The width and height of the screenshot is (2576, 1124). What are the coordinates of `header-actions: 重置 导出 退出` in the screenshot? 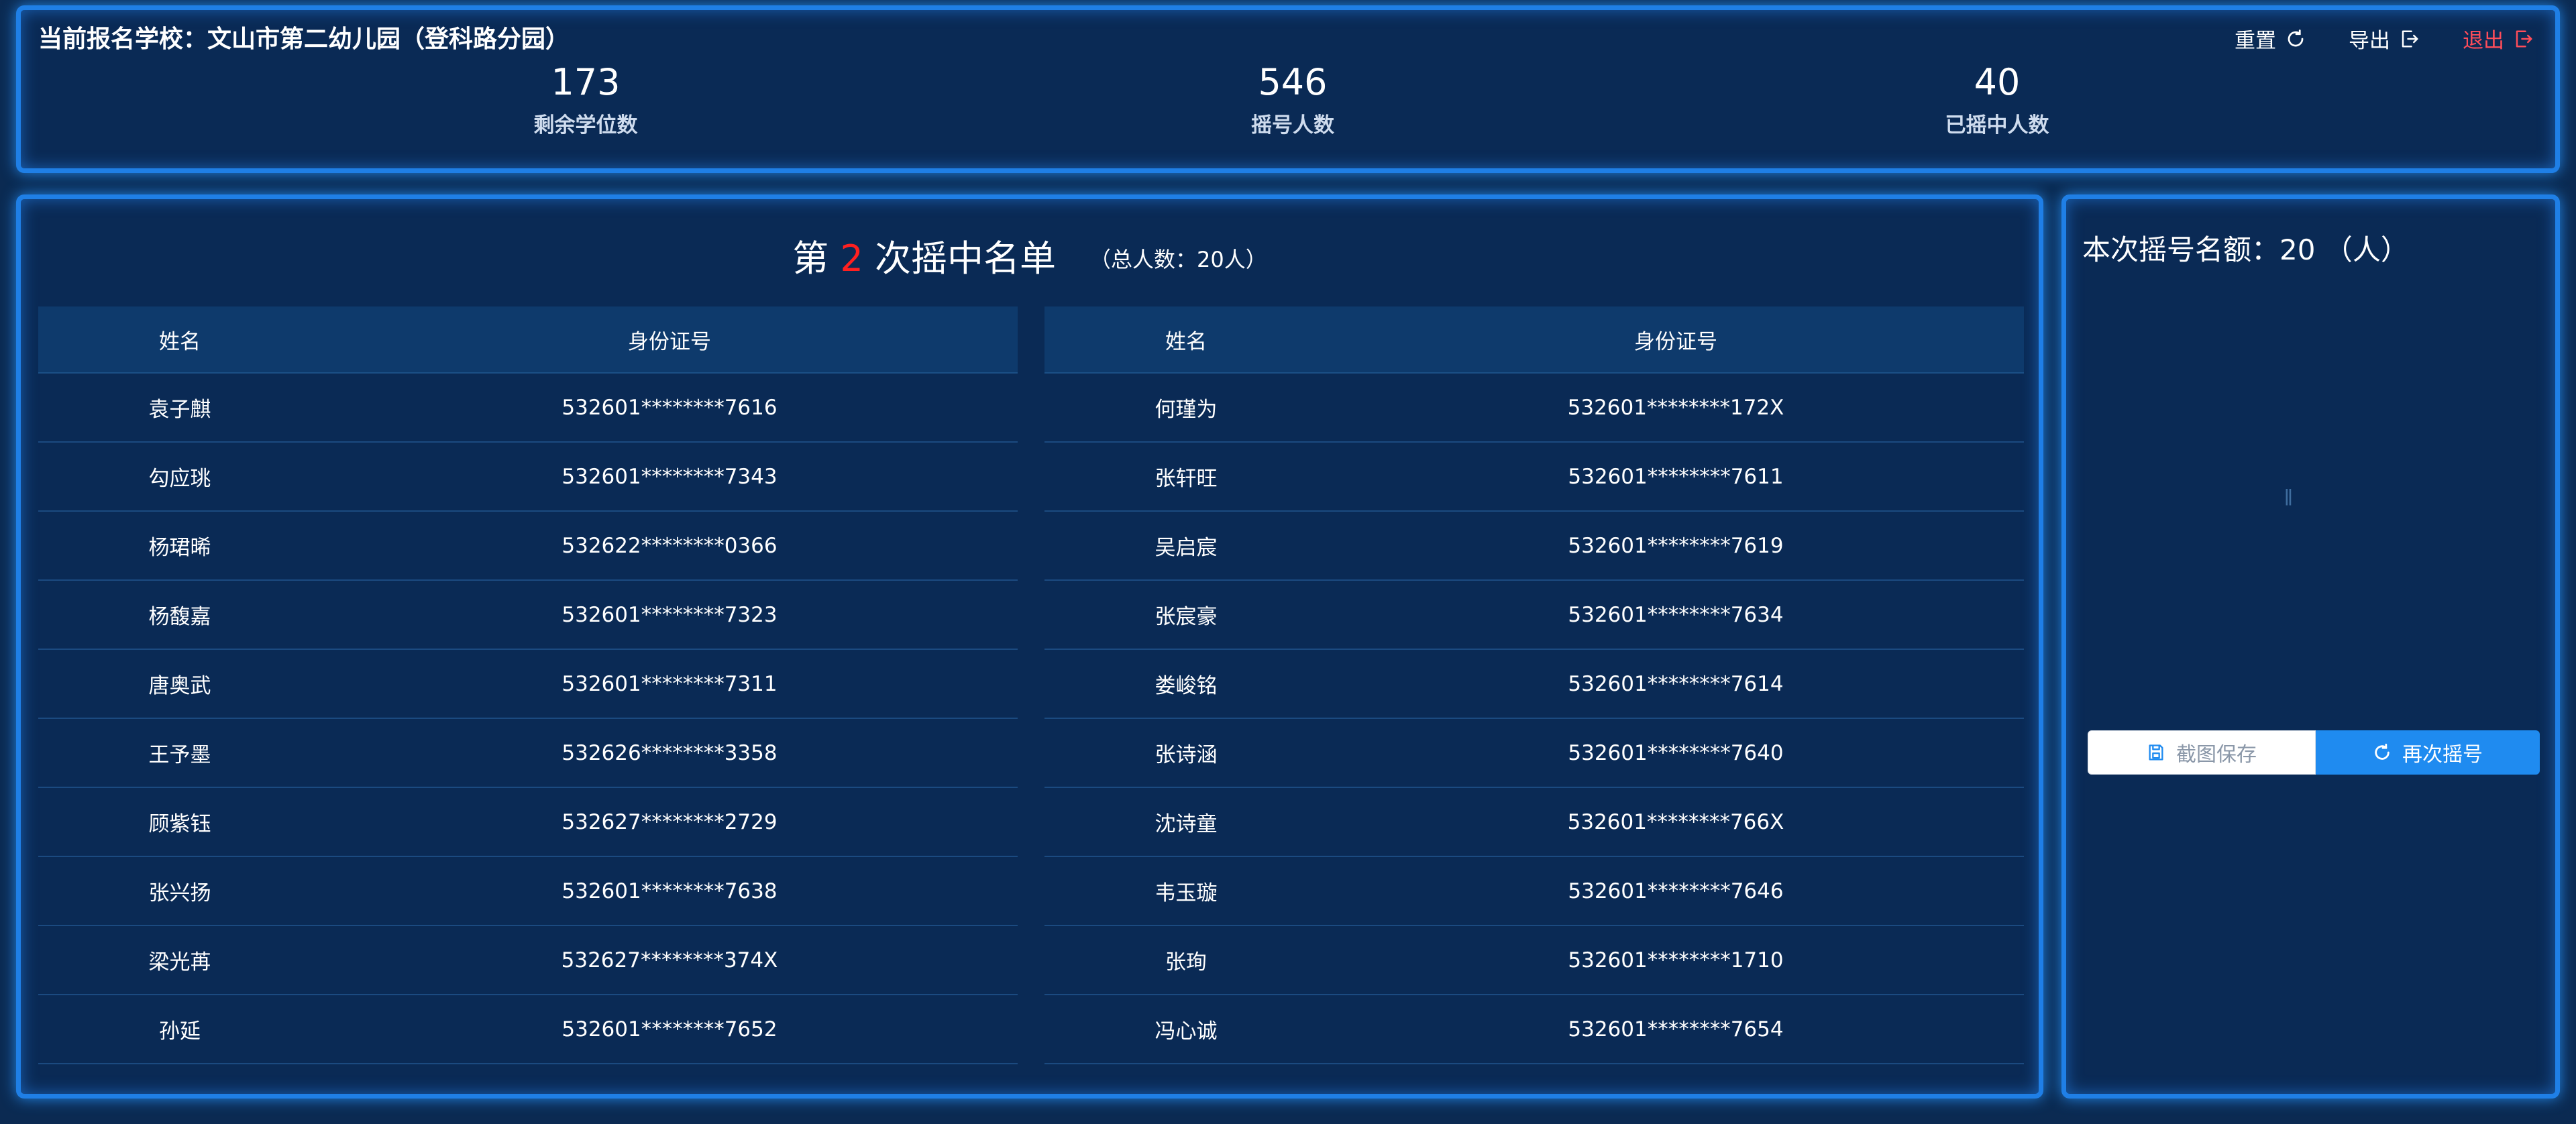 It's located at (2384, 38).